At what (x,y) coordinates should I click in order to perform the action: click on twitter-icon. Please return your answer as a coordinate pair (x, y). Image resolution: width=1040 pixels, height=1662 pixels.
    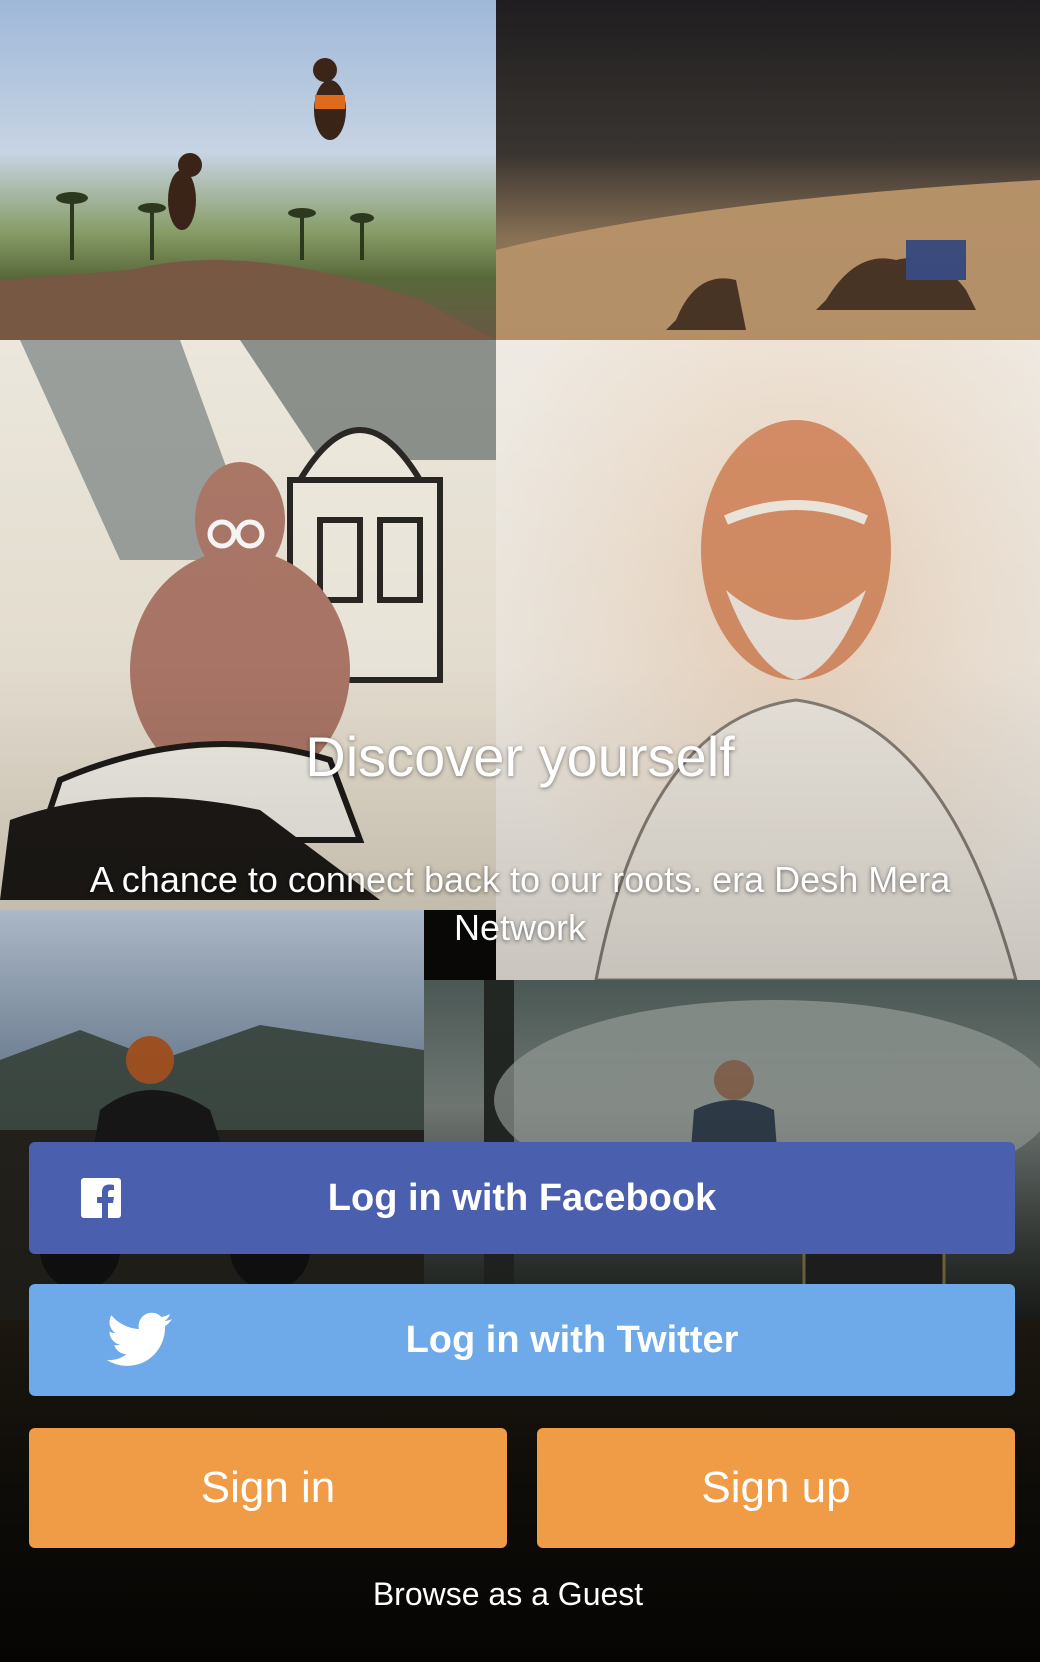
    Looking at the image, I should click on (139, 1340).